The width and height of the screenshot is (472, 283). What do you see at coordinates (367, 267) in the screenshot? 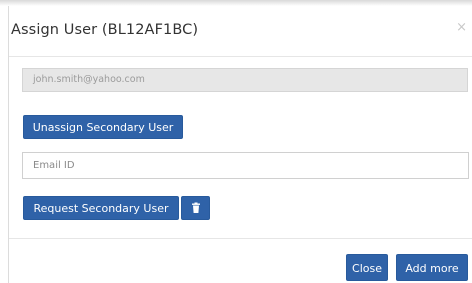
I see `close-button: Close` at bounding box center [367, 267].